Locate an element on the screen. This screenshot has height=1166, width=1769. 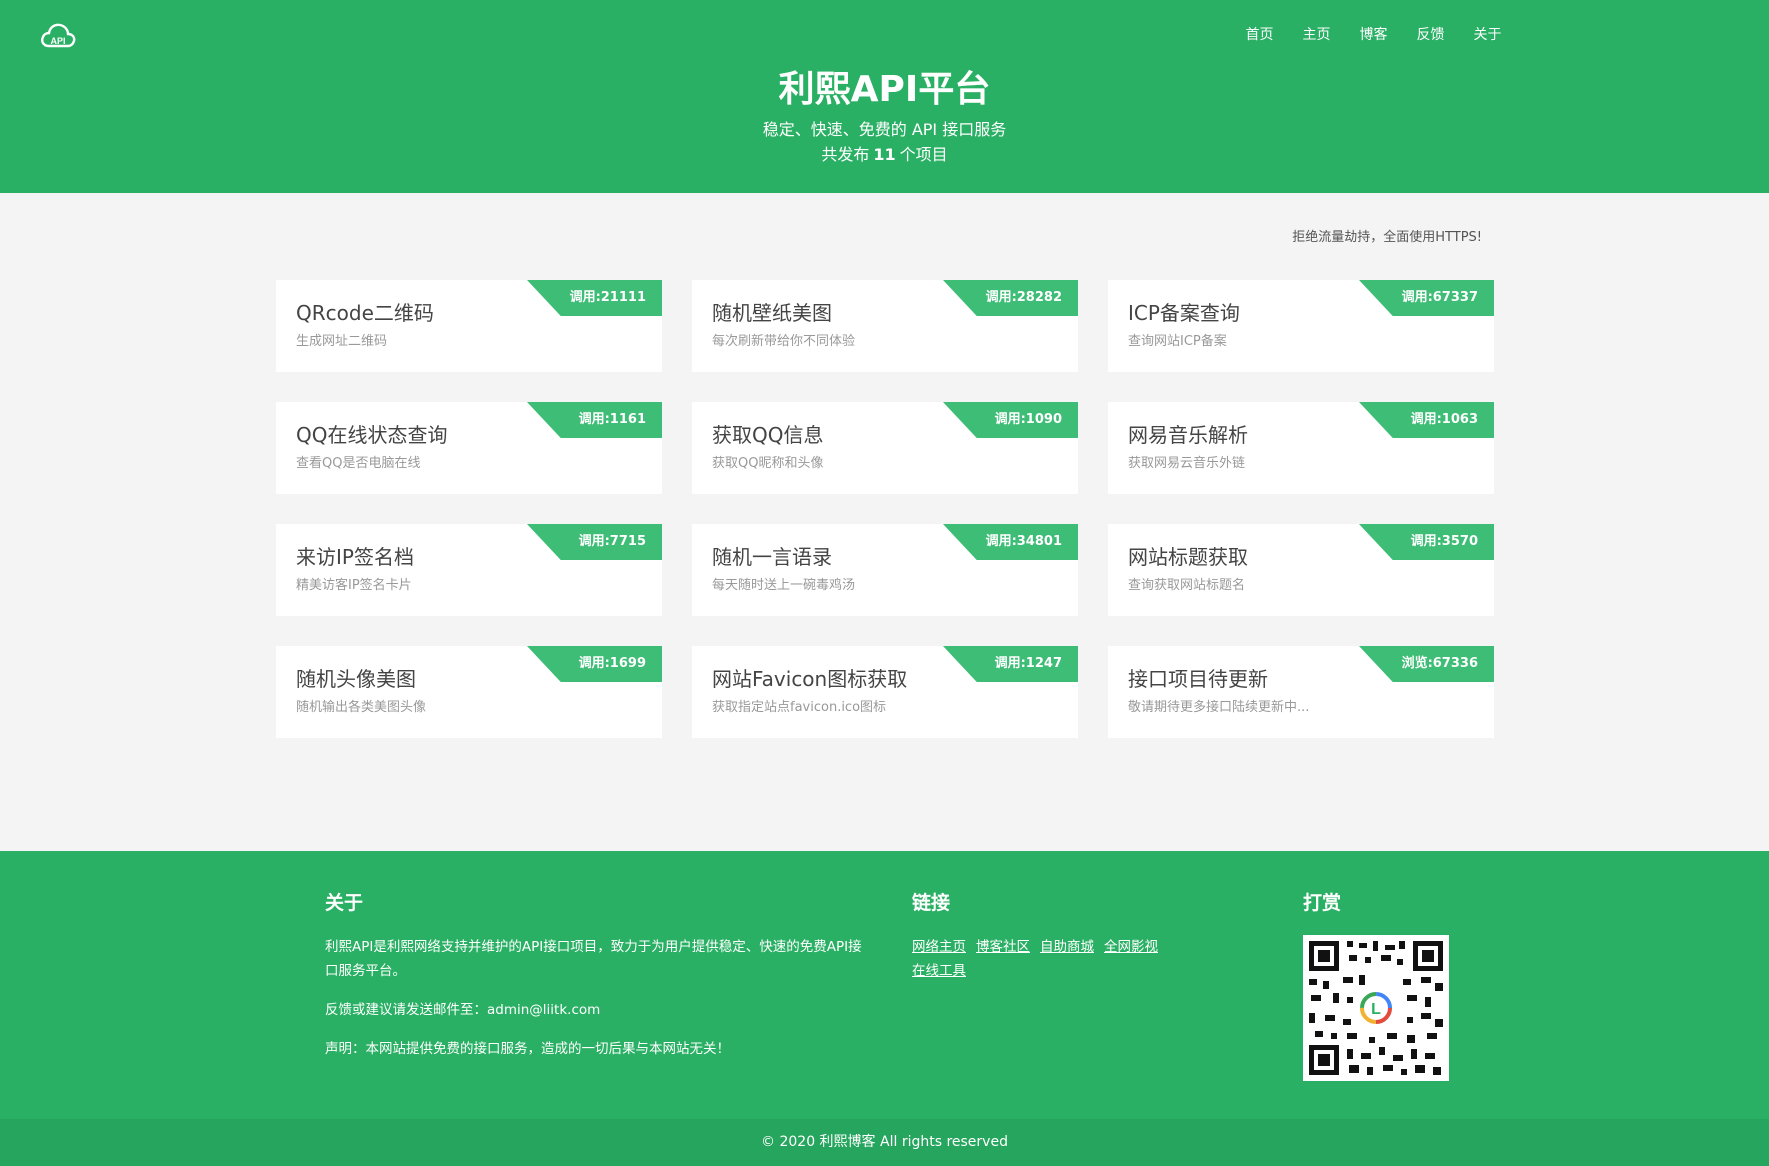
nav-feedback: 反馈 is located at coordinates (1430, 35).